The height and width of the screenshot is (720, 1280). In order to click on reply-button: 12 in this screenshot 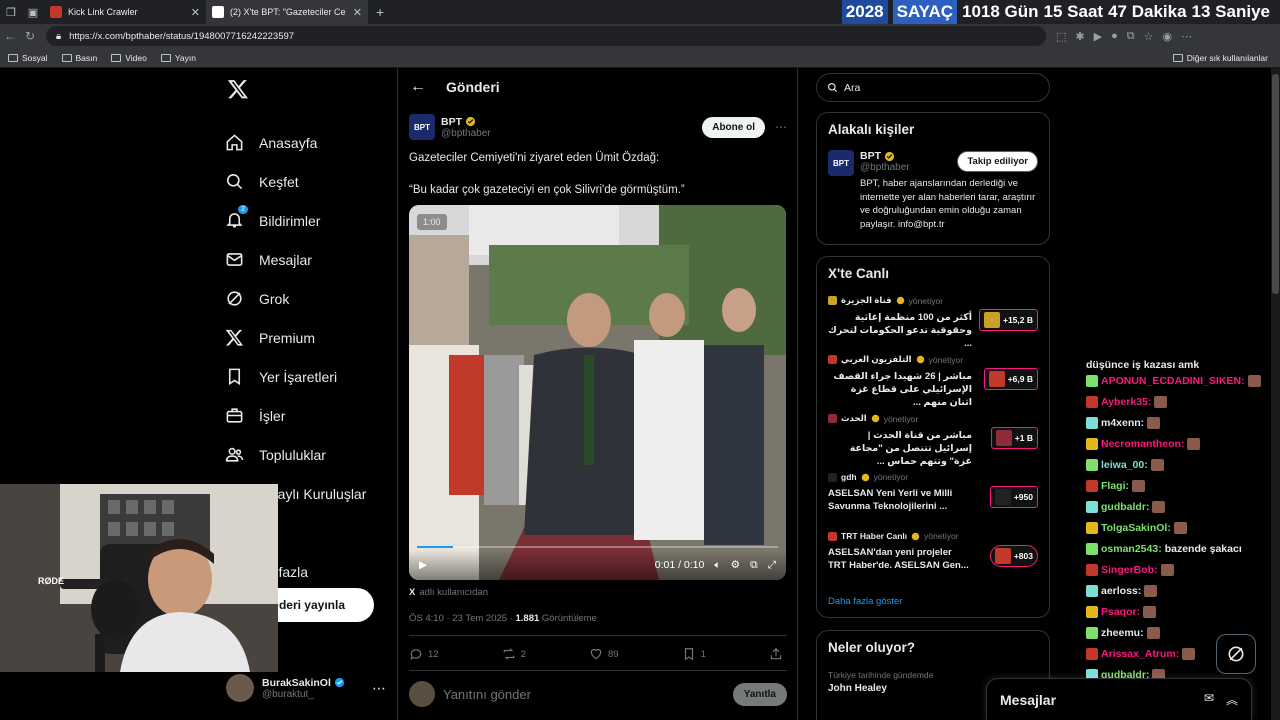, I will do `click(424, 654)`.